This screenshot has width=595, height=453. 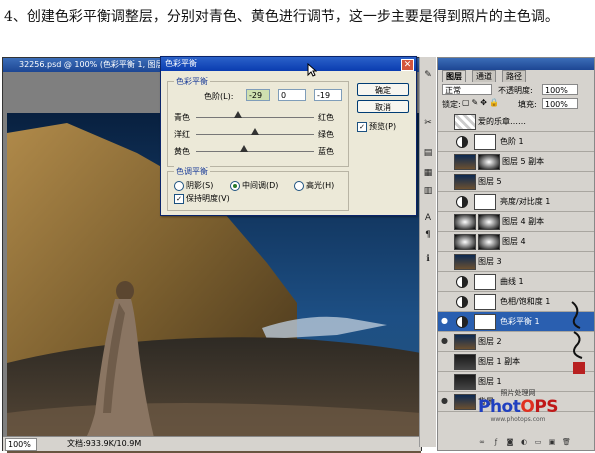 I want to click on opacity-label: 不透明度:, so click(x=515, y=90).